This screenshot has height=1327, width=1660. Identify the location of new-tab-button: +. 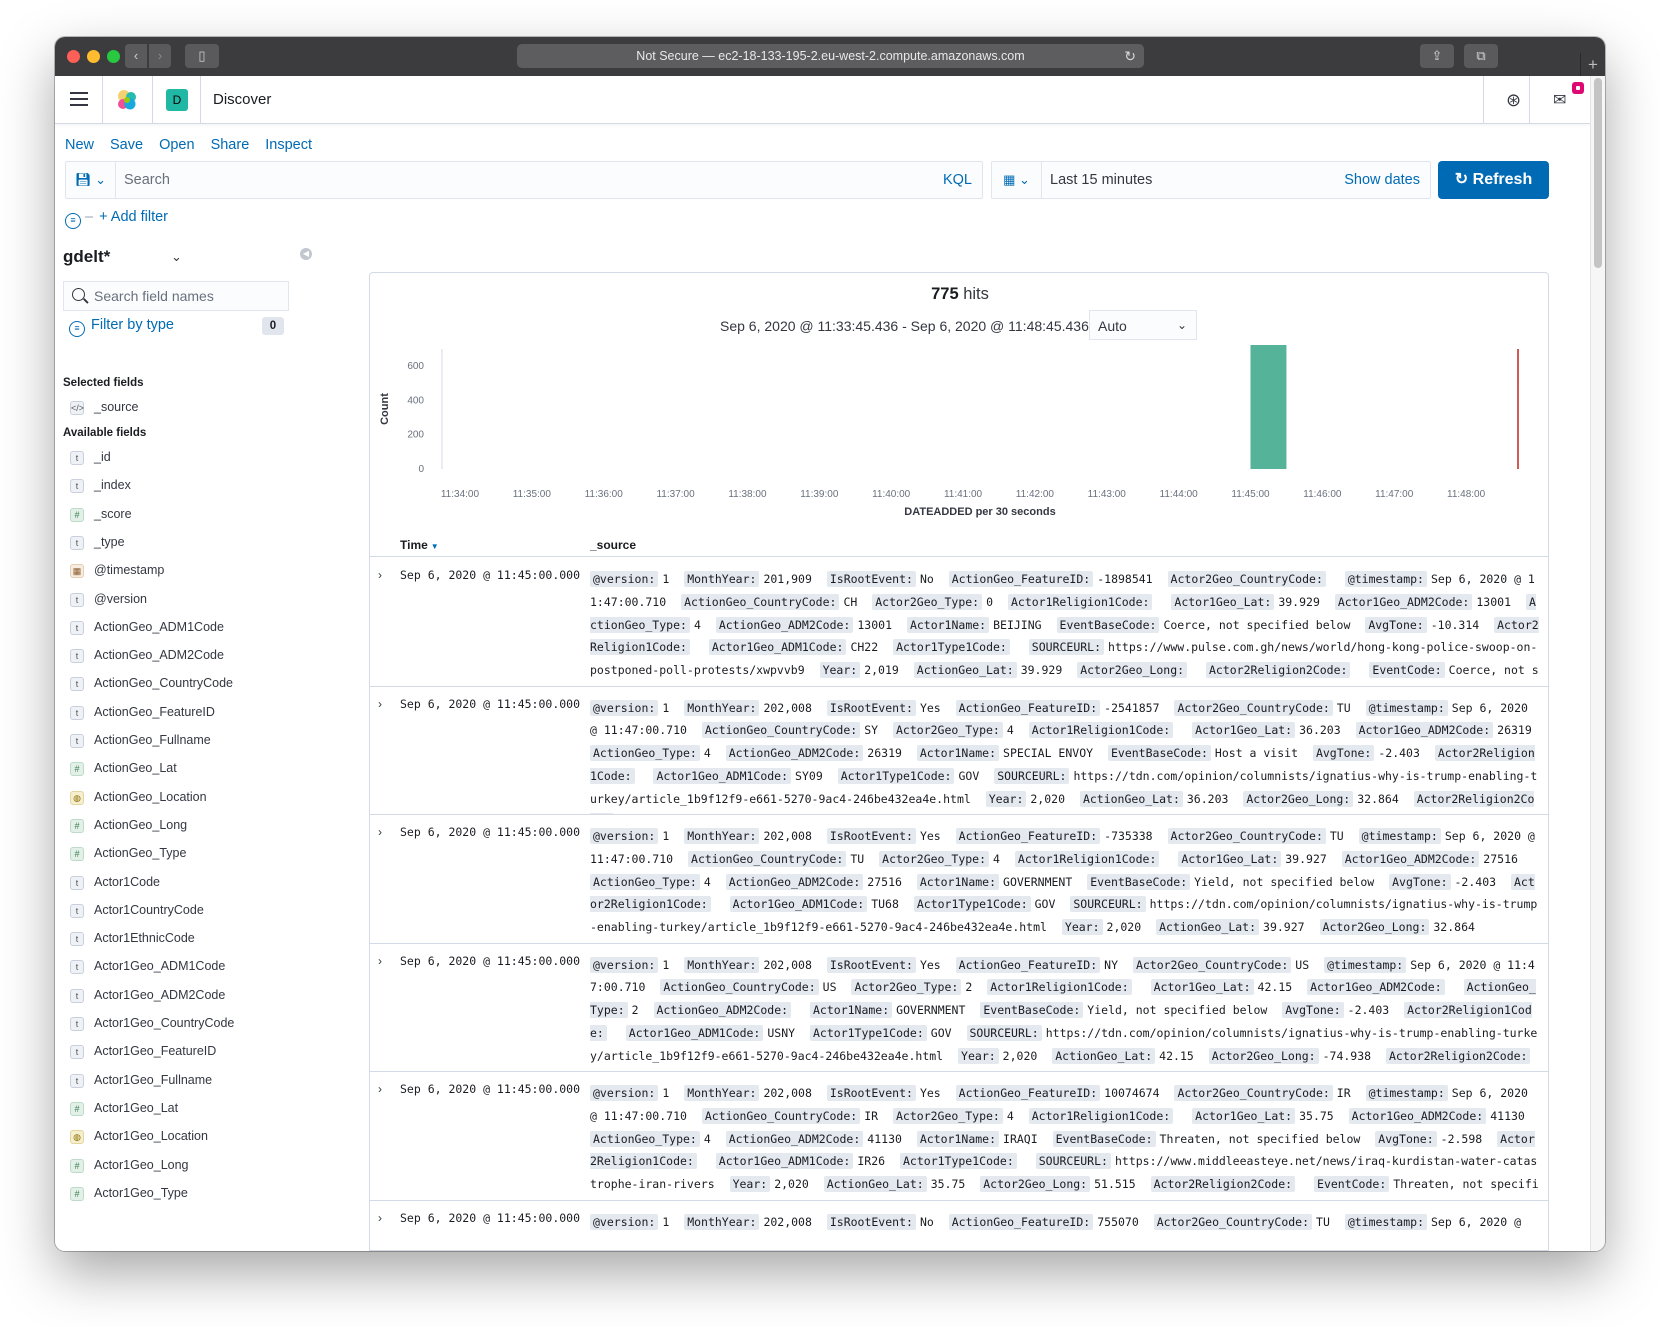
(1592, 64).